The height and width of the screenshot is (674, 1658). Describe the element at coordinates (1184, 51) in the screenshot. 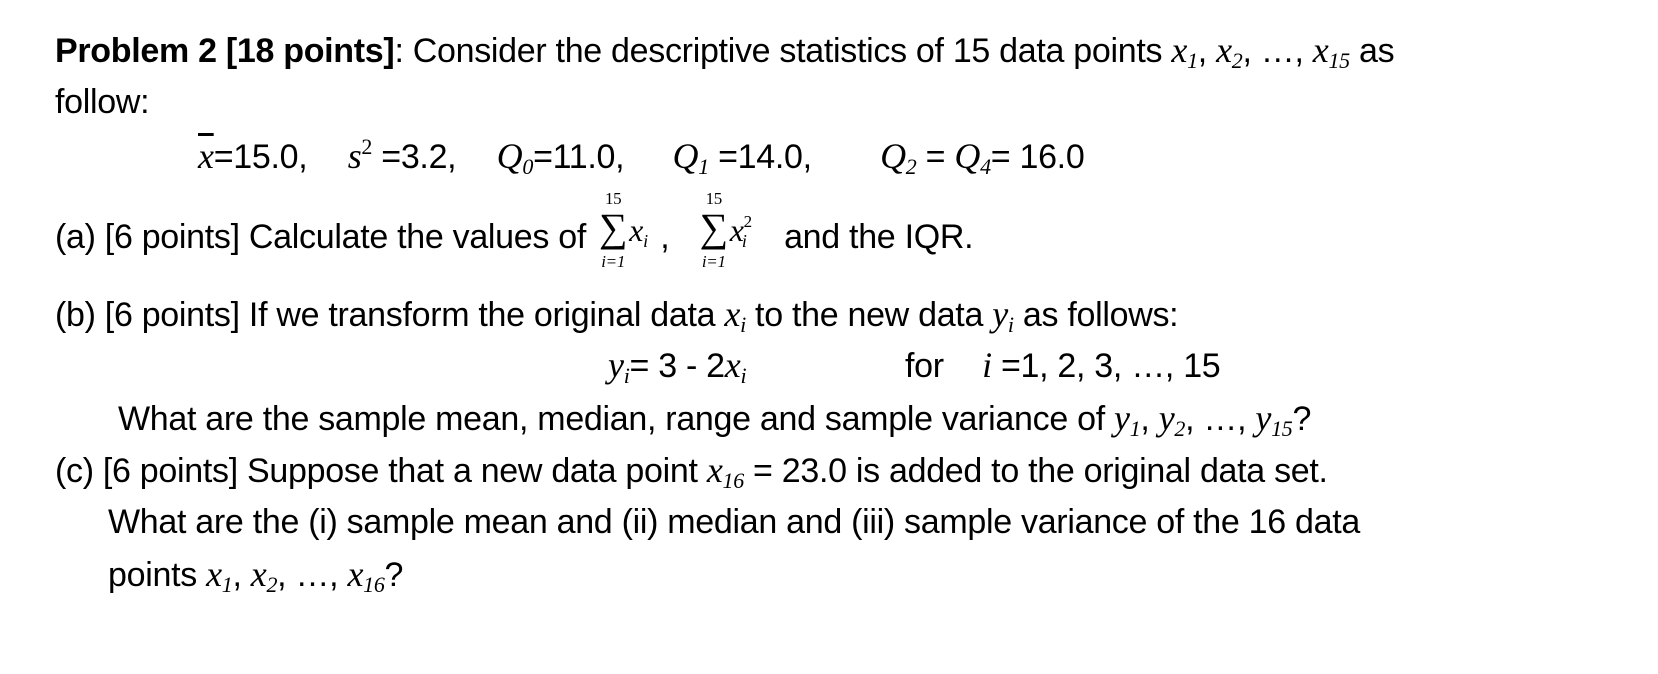

I see `intro-var-x1: x1` at that location.